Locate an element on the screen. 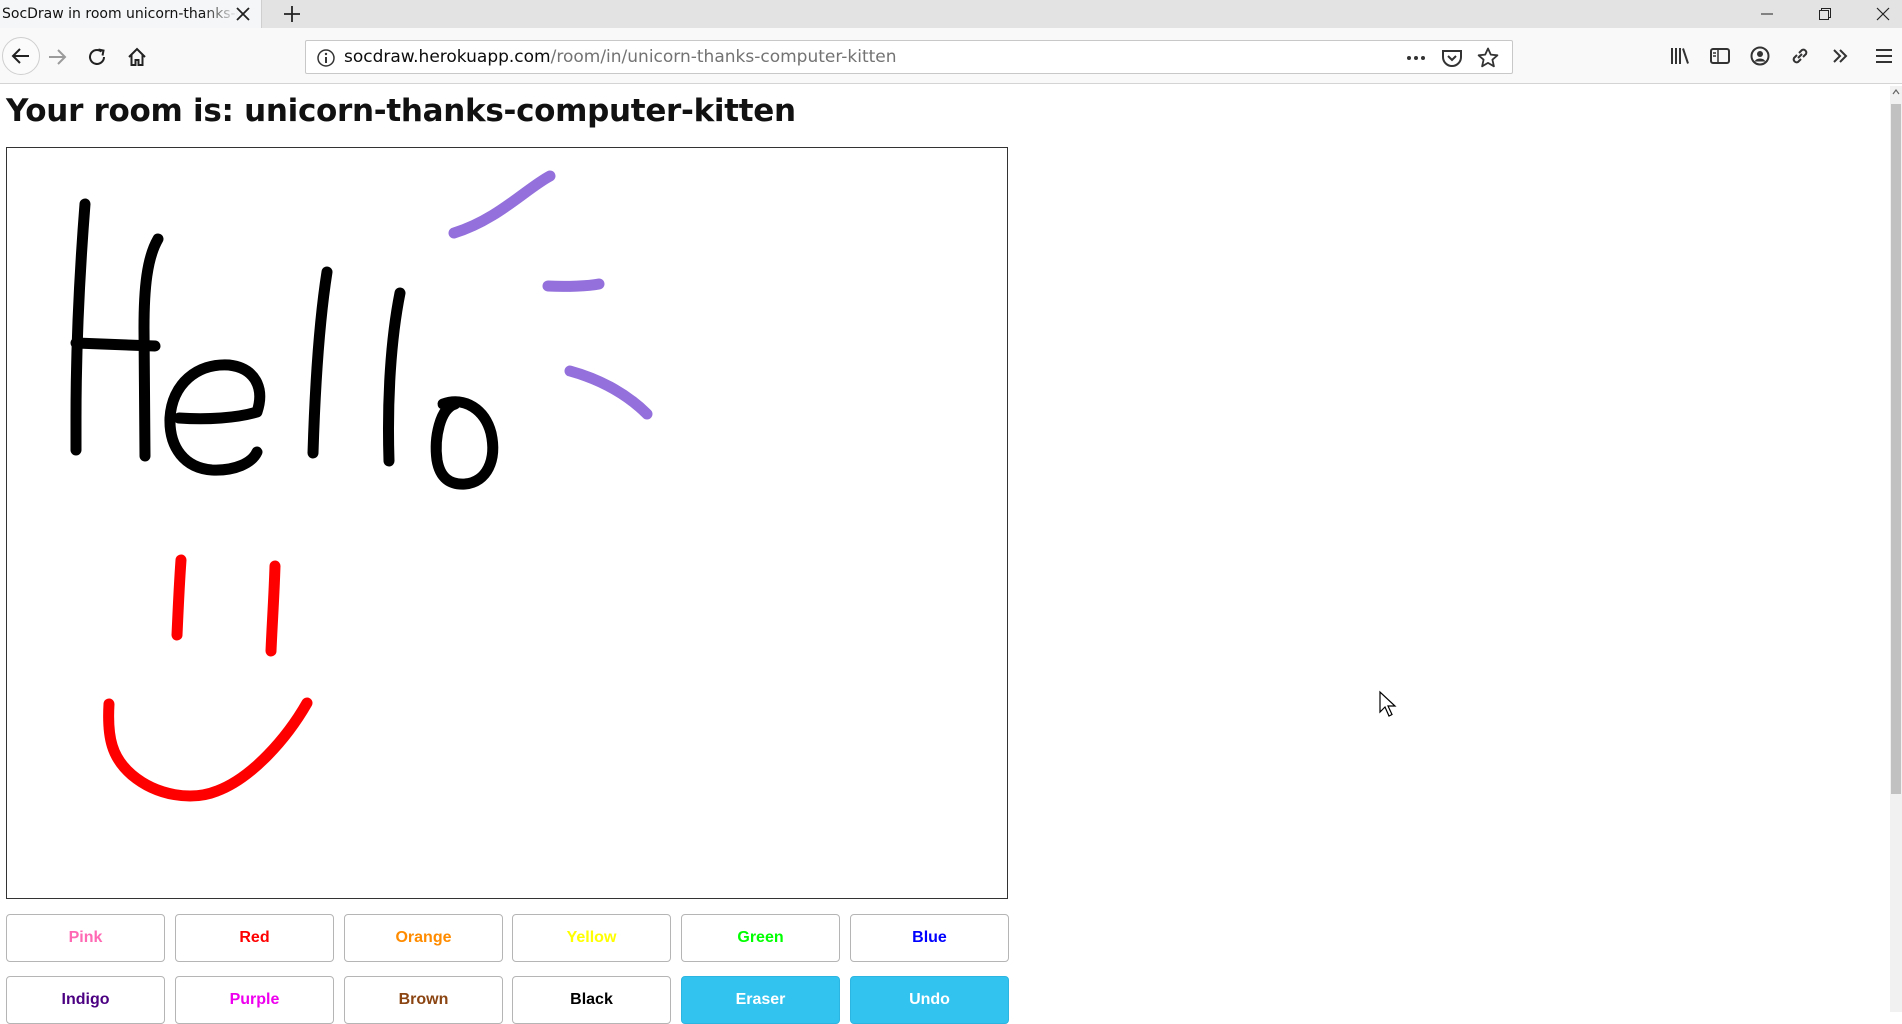 The width and height of the screenshot is (1902, 1024). orange-button: Orange is located at coordinates (423, 938).